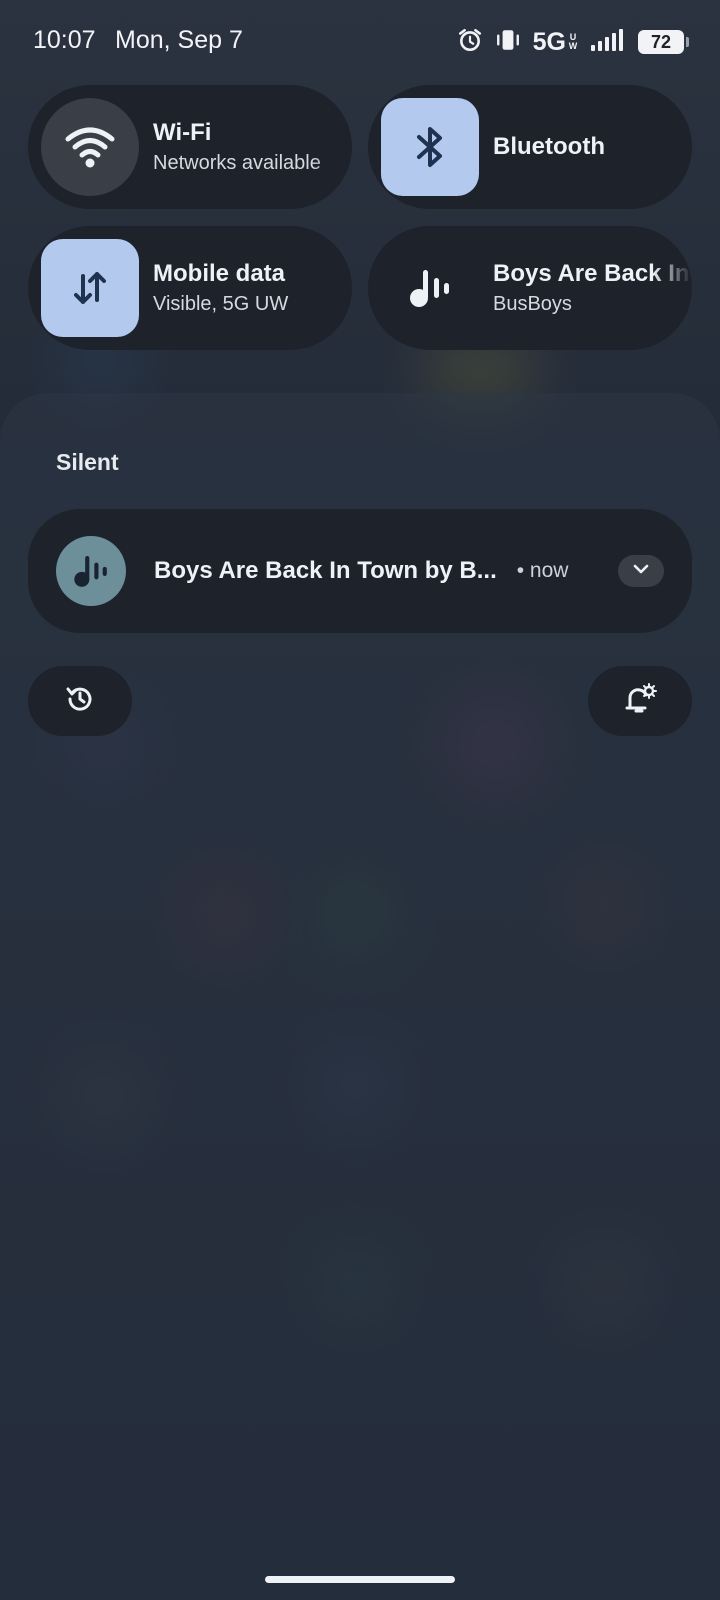 The width and height of the screenshot is (720, 1600). I want to click on tile-title: Bluetooth, so click(549, 146).